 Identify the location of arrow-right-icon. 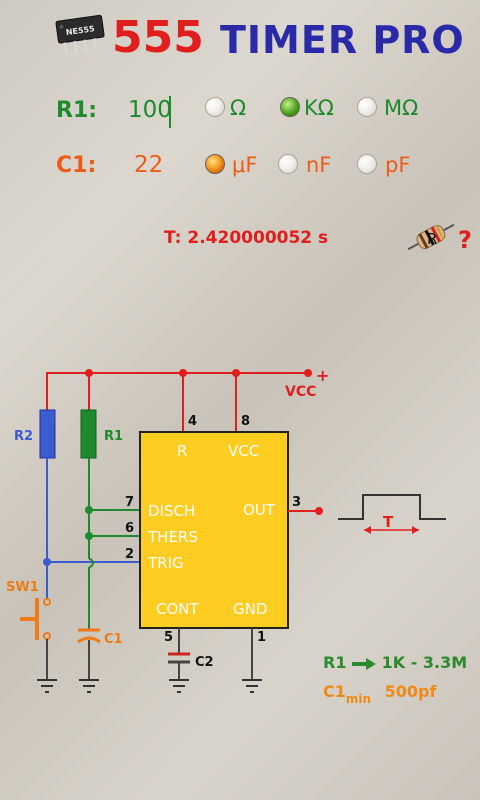
(364, 663).